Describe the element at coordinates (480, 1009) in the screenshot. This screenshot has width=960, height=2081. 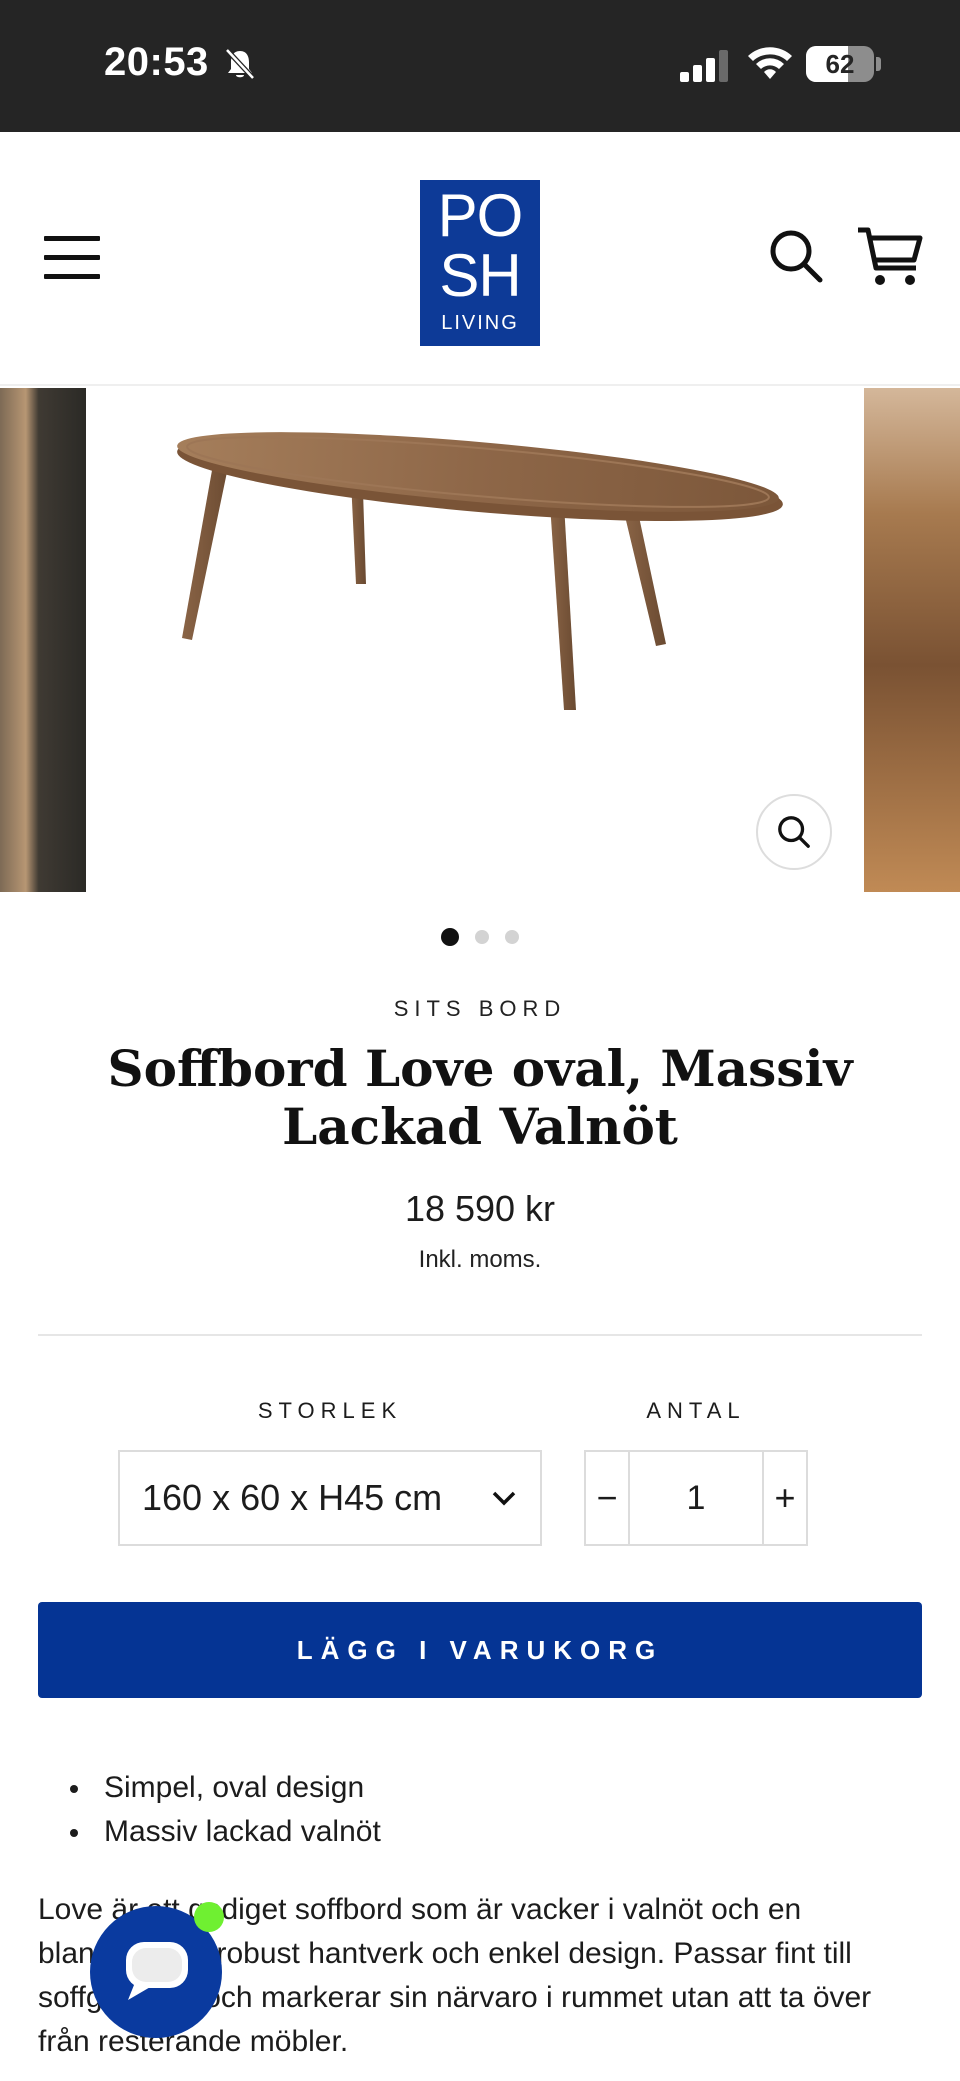
I see `product-vendor: SITS BORD` at that location.